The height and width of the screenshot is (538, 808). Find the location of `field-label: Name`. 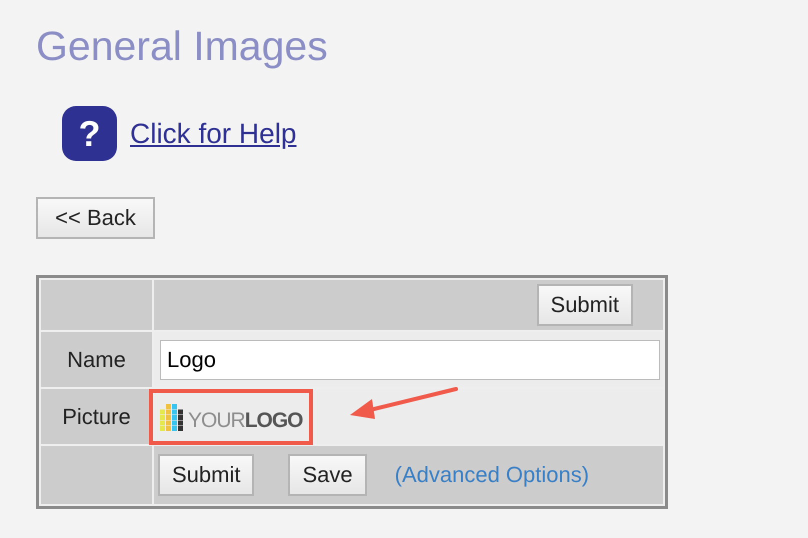

field-label: Name is located at coordinates (96, 359).